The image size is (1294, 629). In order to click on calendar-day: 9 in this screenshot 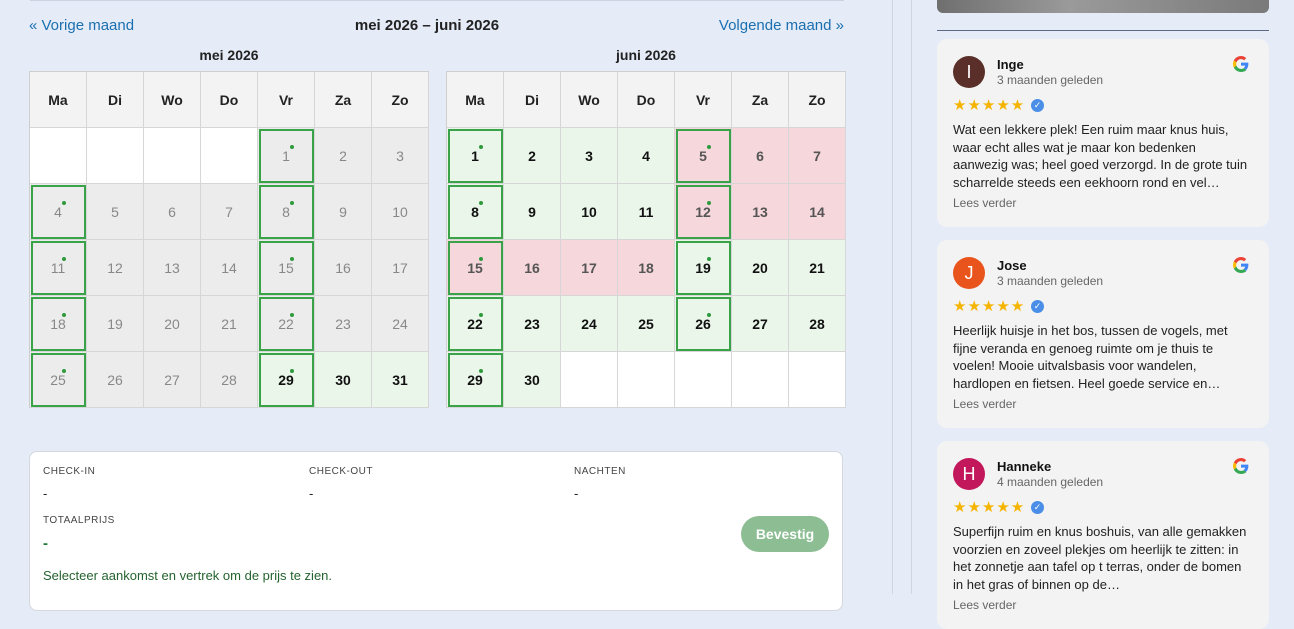, I will do `click(532, 212)`.